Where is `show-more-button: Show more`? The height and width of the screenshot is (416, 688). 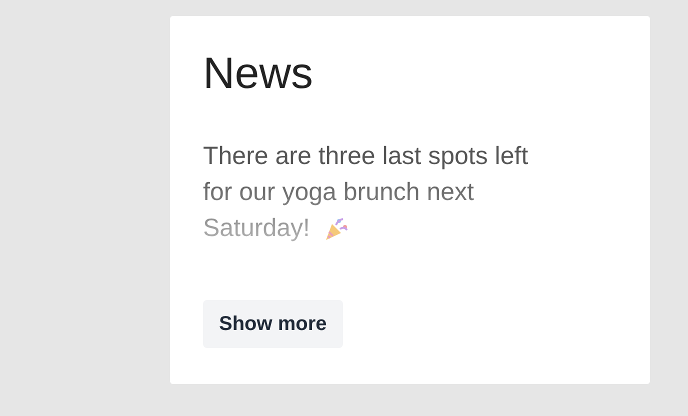 show-more-button: Show more is located at coordinates (273, 324).